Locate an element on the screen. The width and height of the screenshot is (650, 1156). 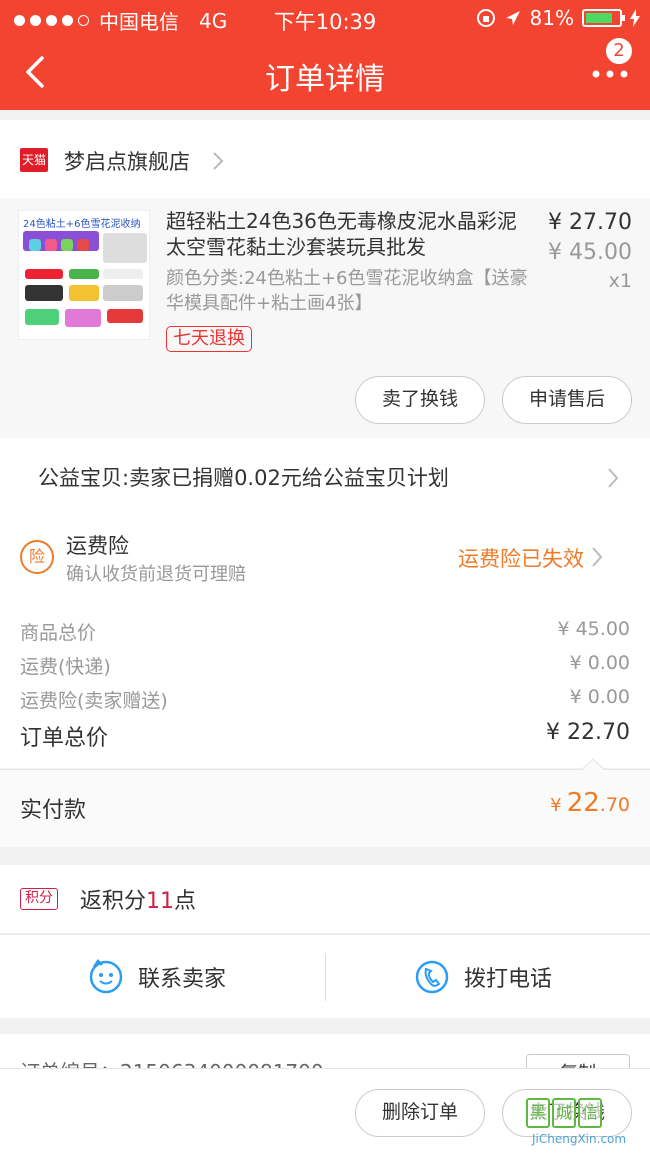
charity-text: 公益宝贝:卖家已捐赠0.02元给公益宝贝计划 is located at coordinates (243, 478).